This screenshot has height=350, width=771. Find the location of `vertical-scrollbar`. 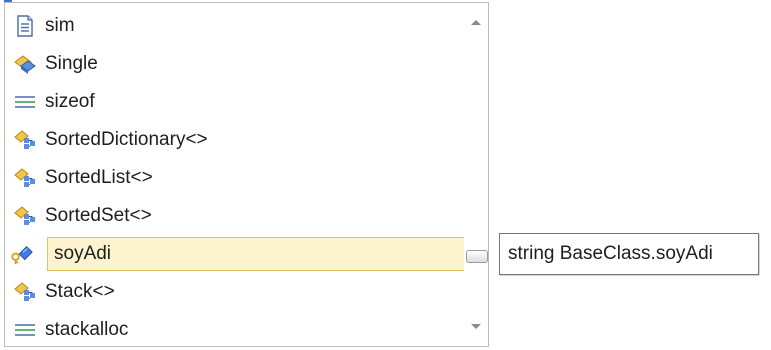

vertical-scrollbar is located at coordinates (476, 174).